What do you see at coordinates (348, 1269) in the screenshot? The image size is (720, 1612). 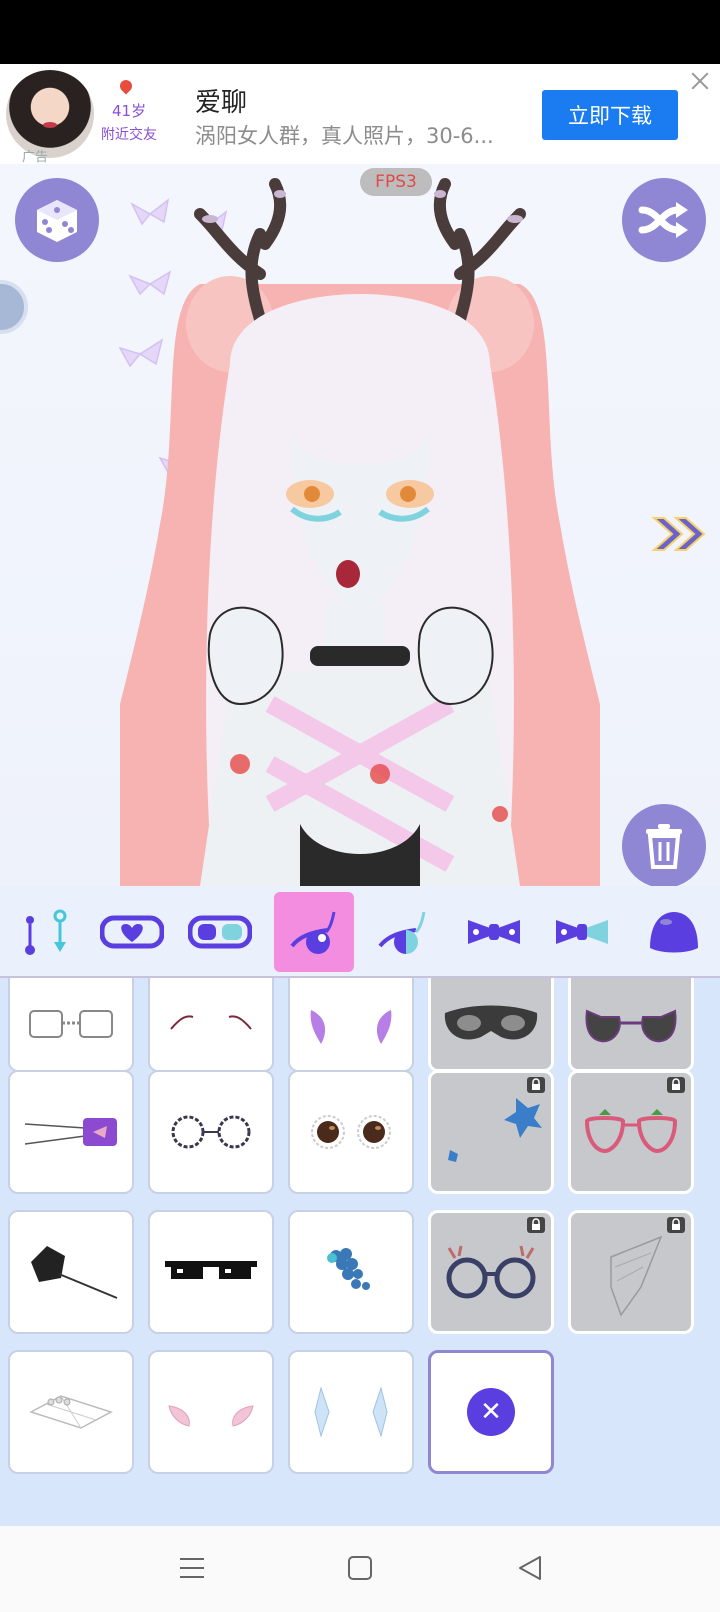 I see `berry-cluster-icon` at bounding box center [348, 1269].